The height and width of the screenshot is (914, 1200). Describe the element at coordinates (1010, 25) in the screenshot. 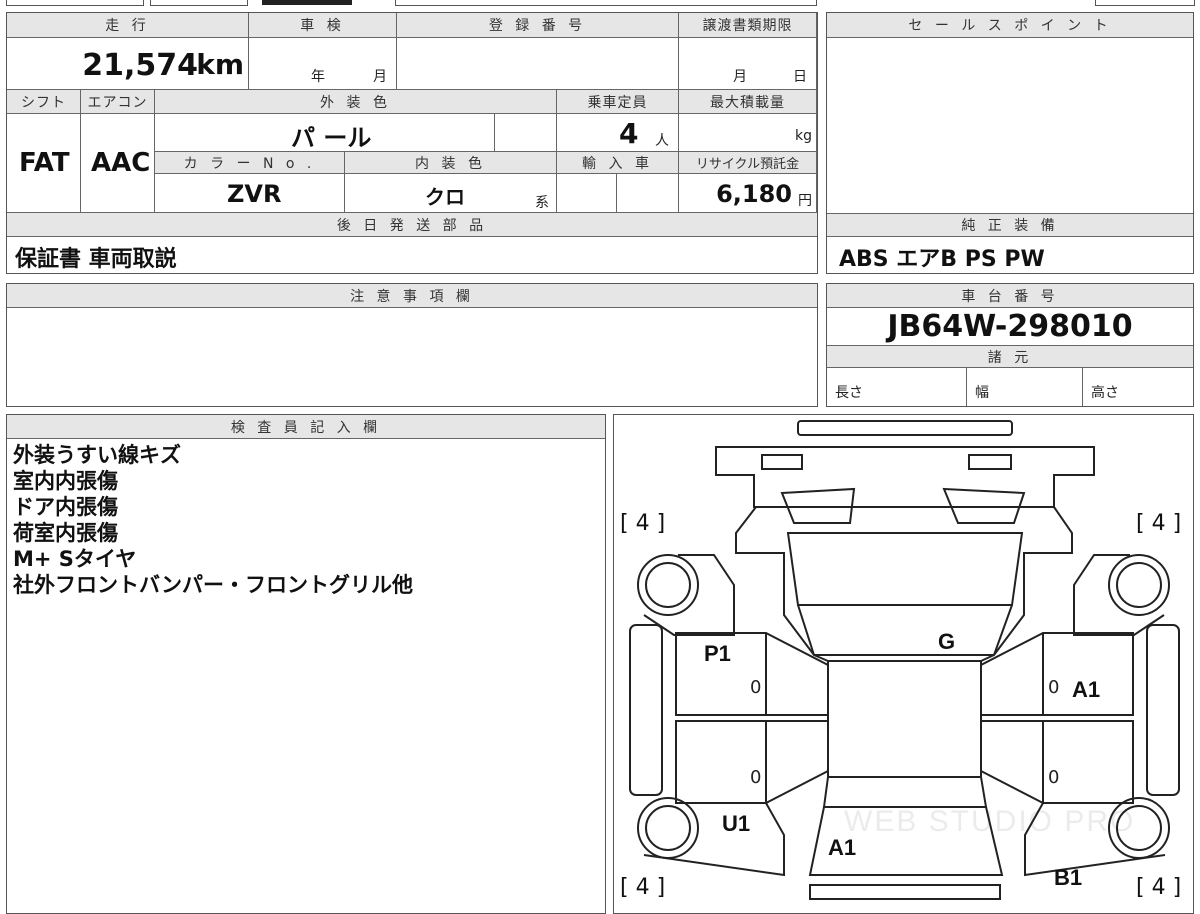

I see `sales-point-header: セ ー ル ス ポ イ ン ト` at that location.